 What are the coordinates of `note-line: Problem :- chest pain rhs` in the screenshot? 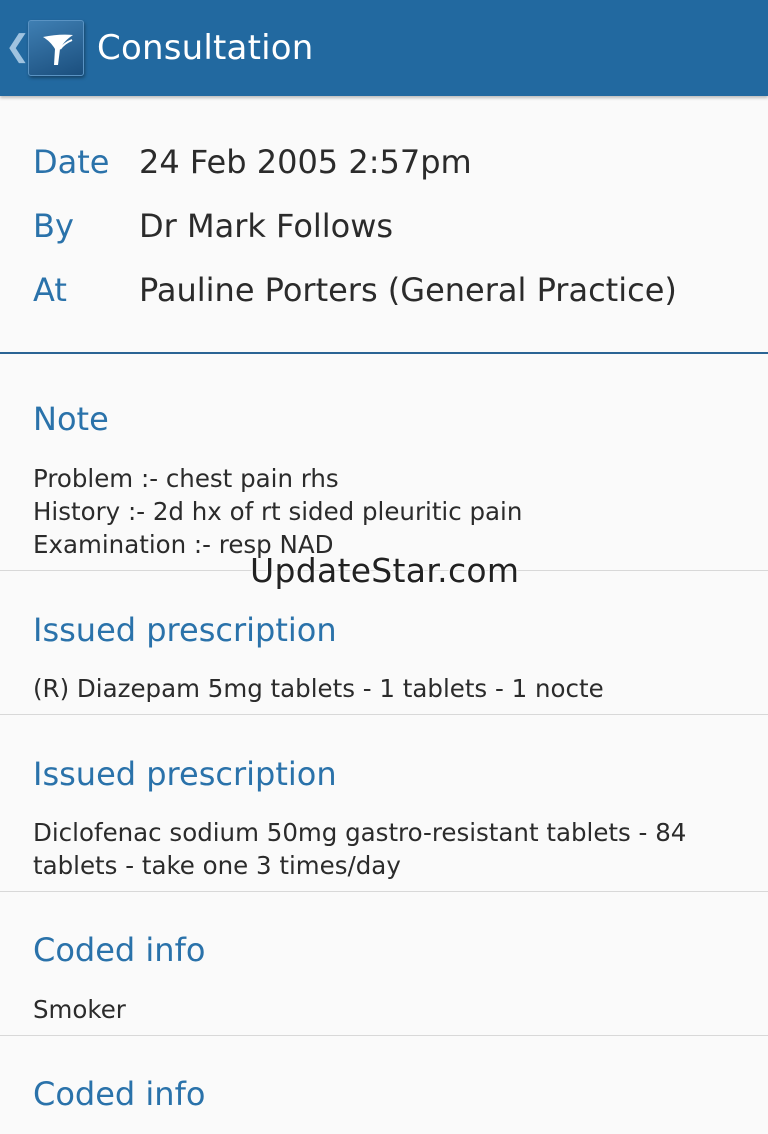 It's located at (186, 478).